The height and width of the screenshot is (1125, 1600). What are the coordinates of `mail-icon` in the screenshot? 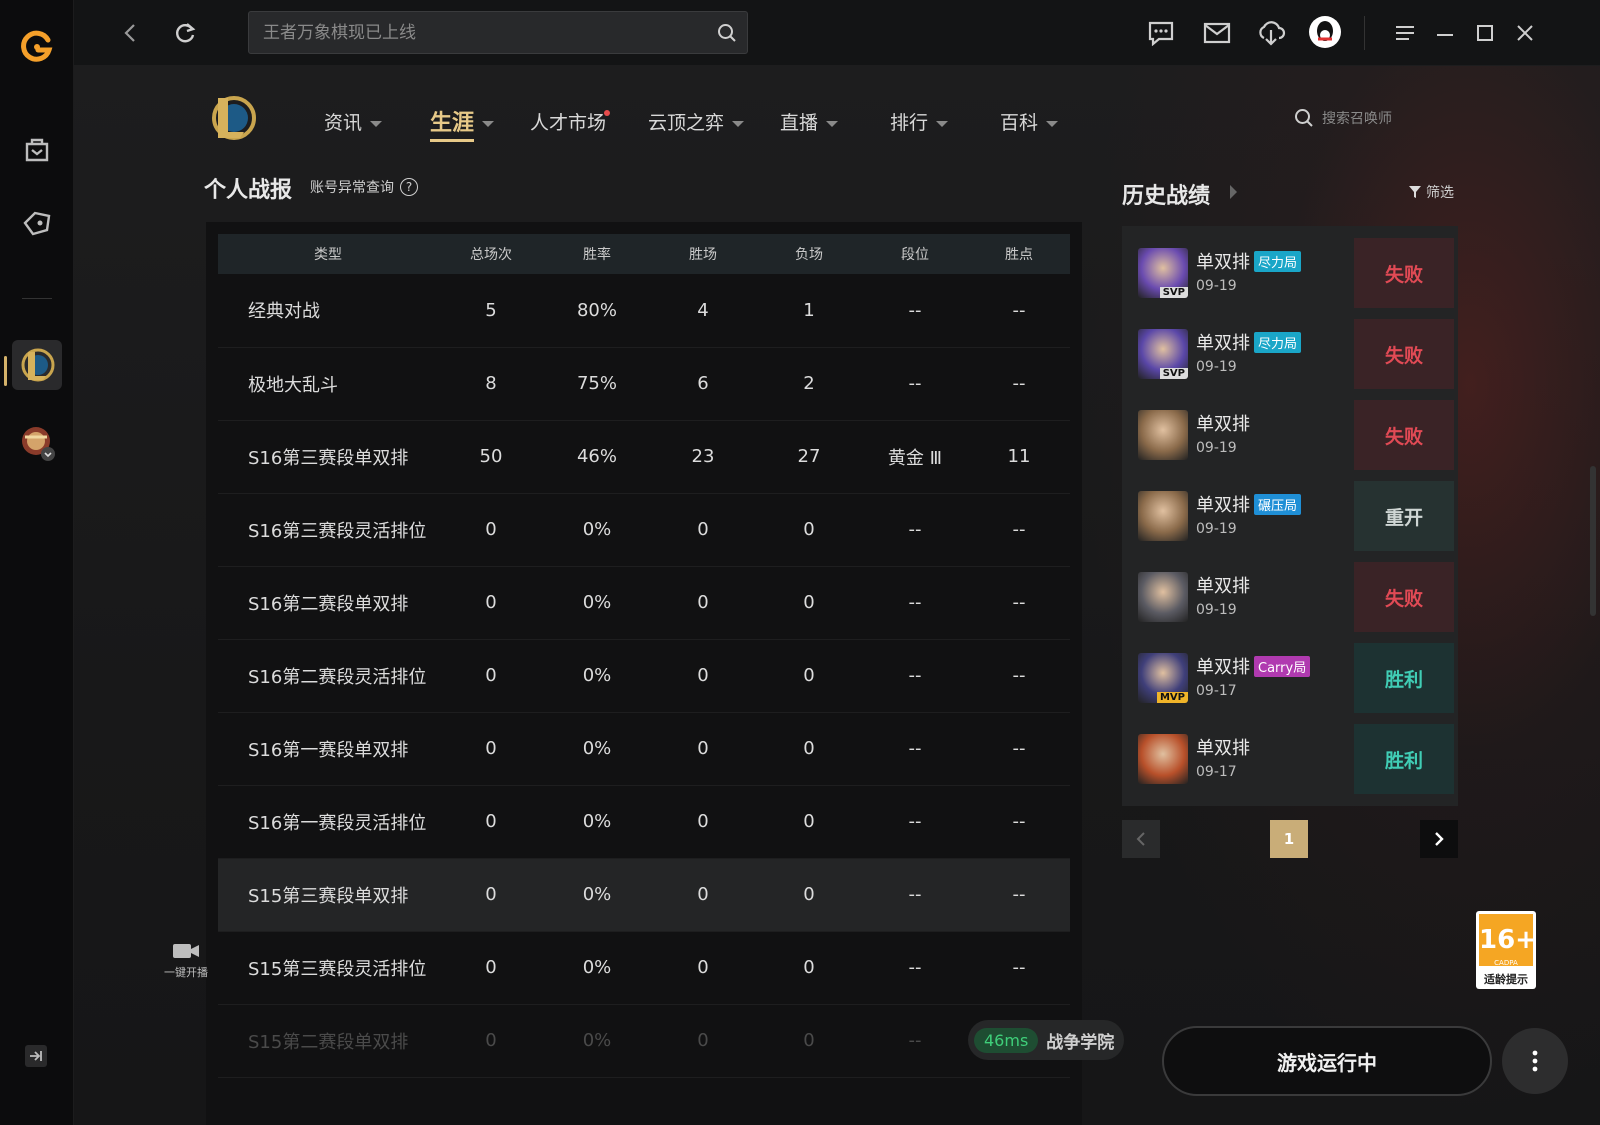 It's located at (1217, 33).